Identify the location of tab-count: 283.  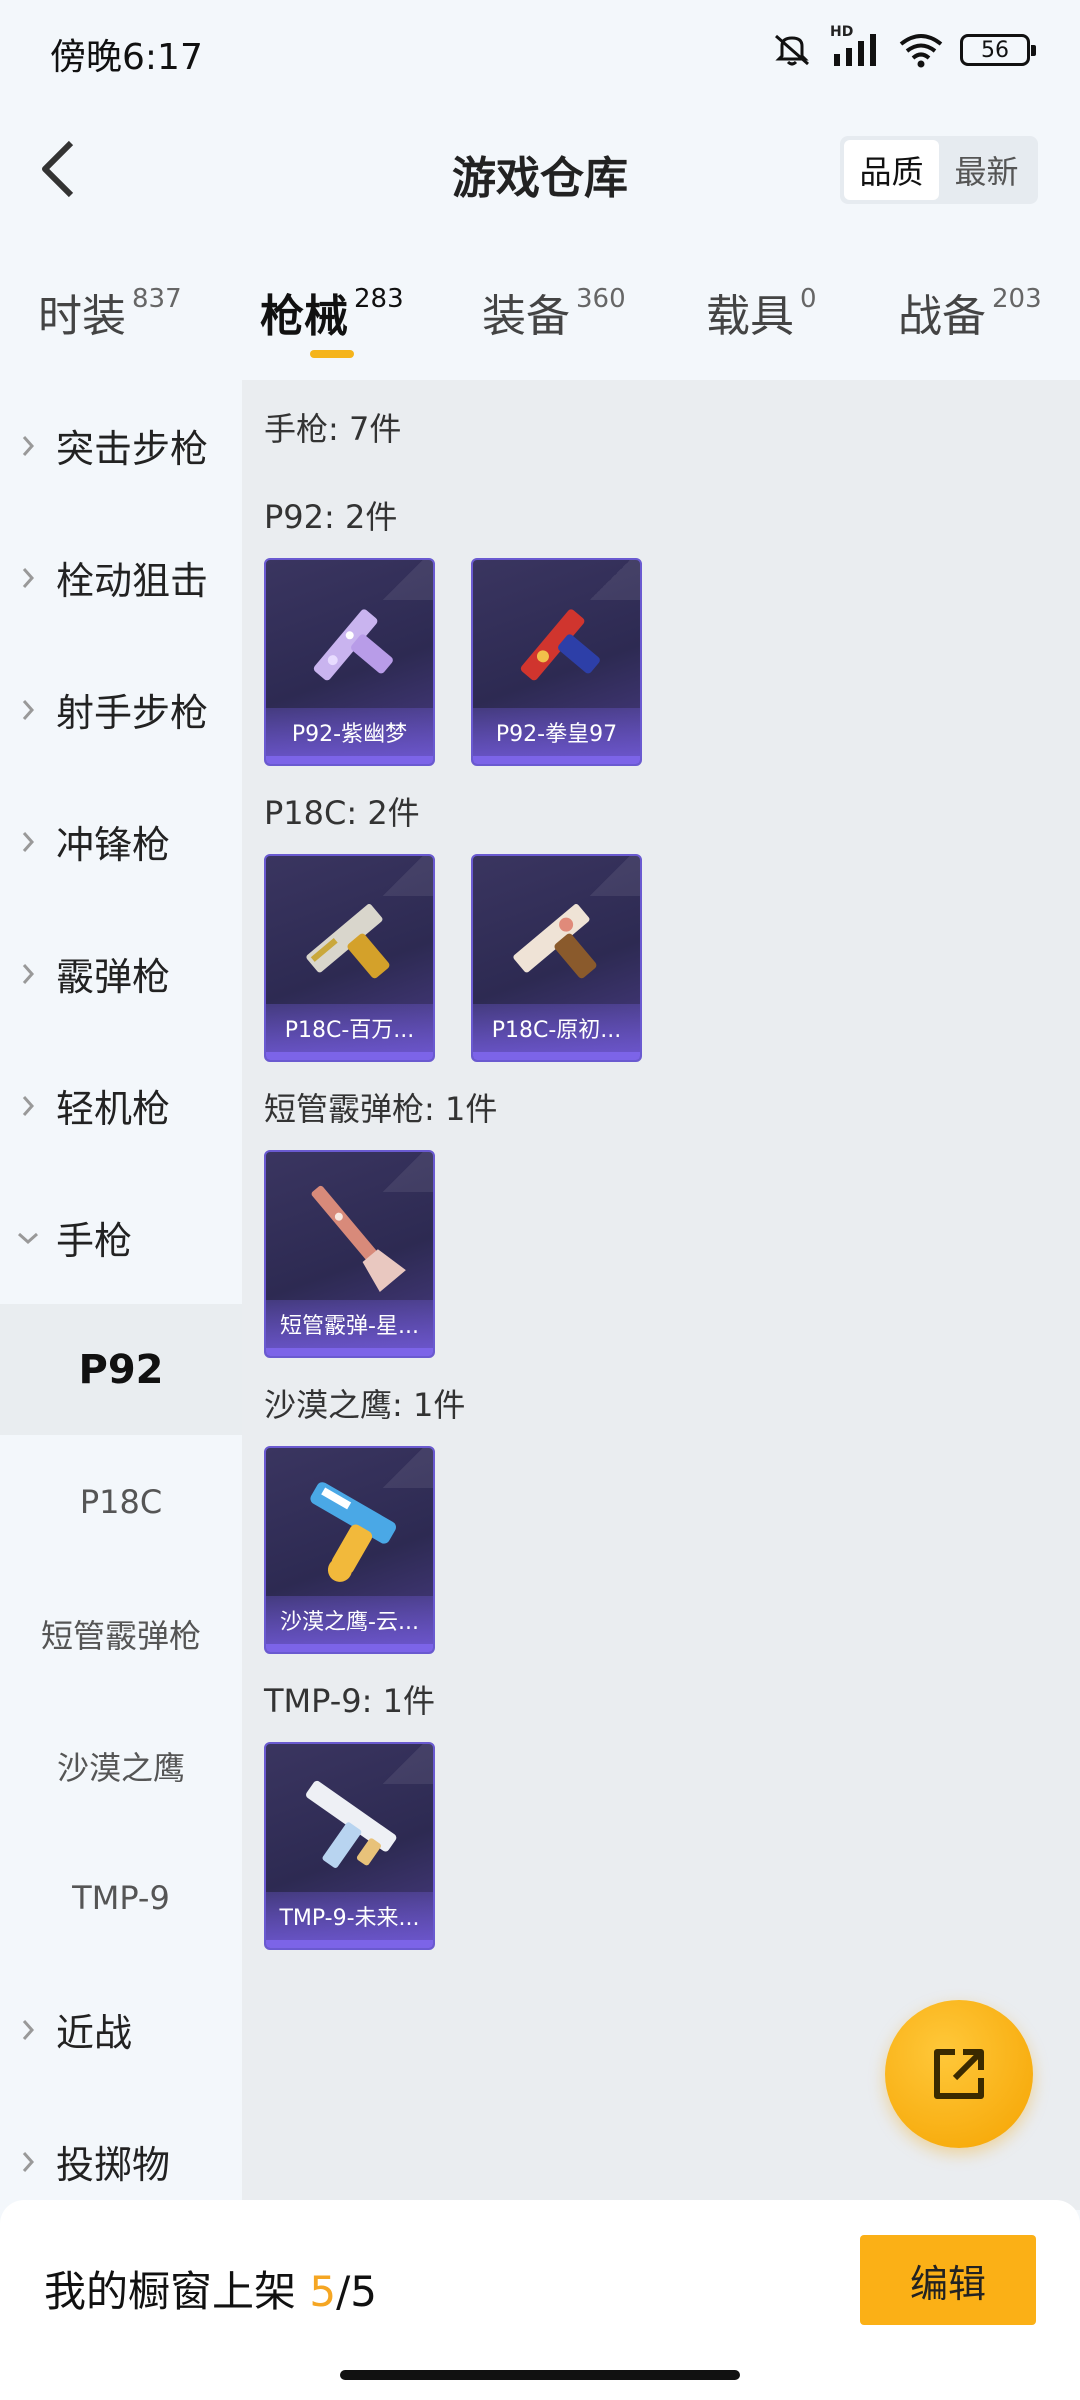
(379, 299).